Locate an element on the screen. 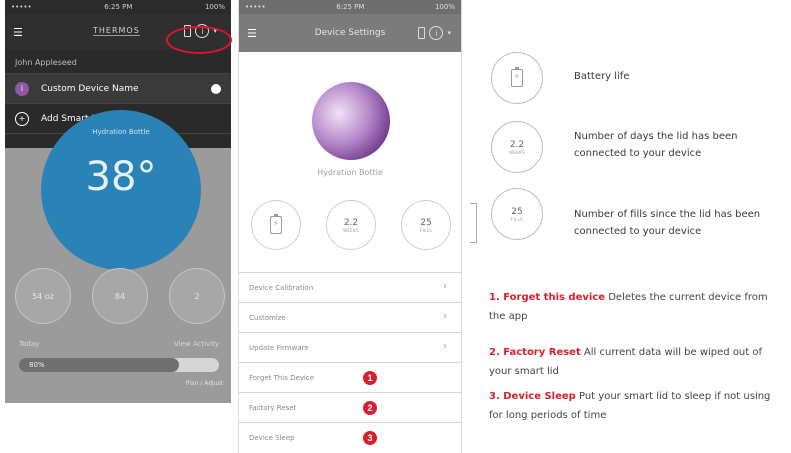  goal-link: Plan / Adjust is located at coordinates (204, 383).